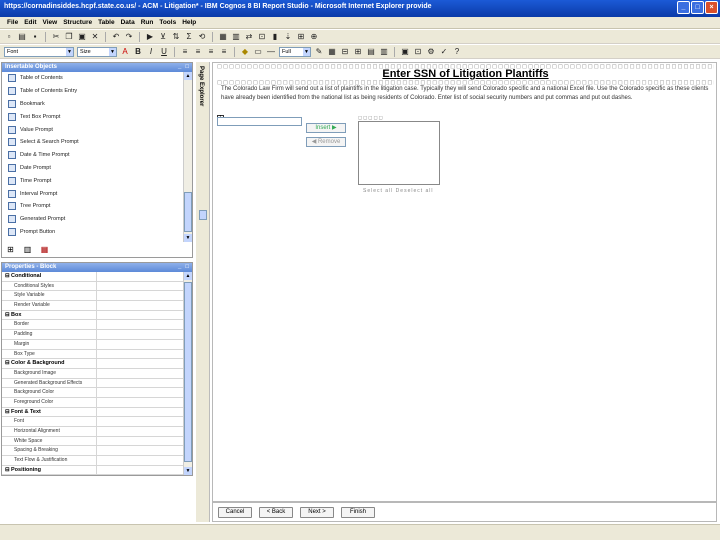 The width and height of the screenshot is (720, 540). What do you see at coordinates (301, 37) in the screenshot?
I see `crosstab-icon: ⊞` at bounding box center [301, 37].